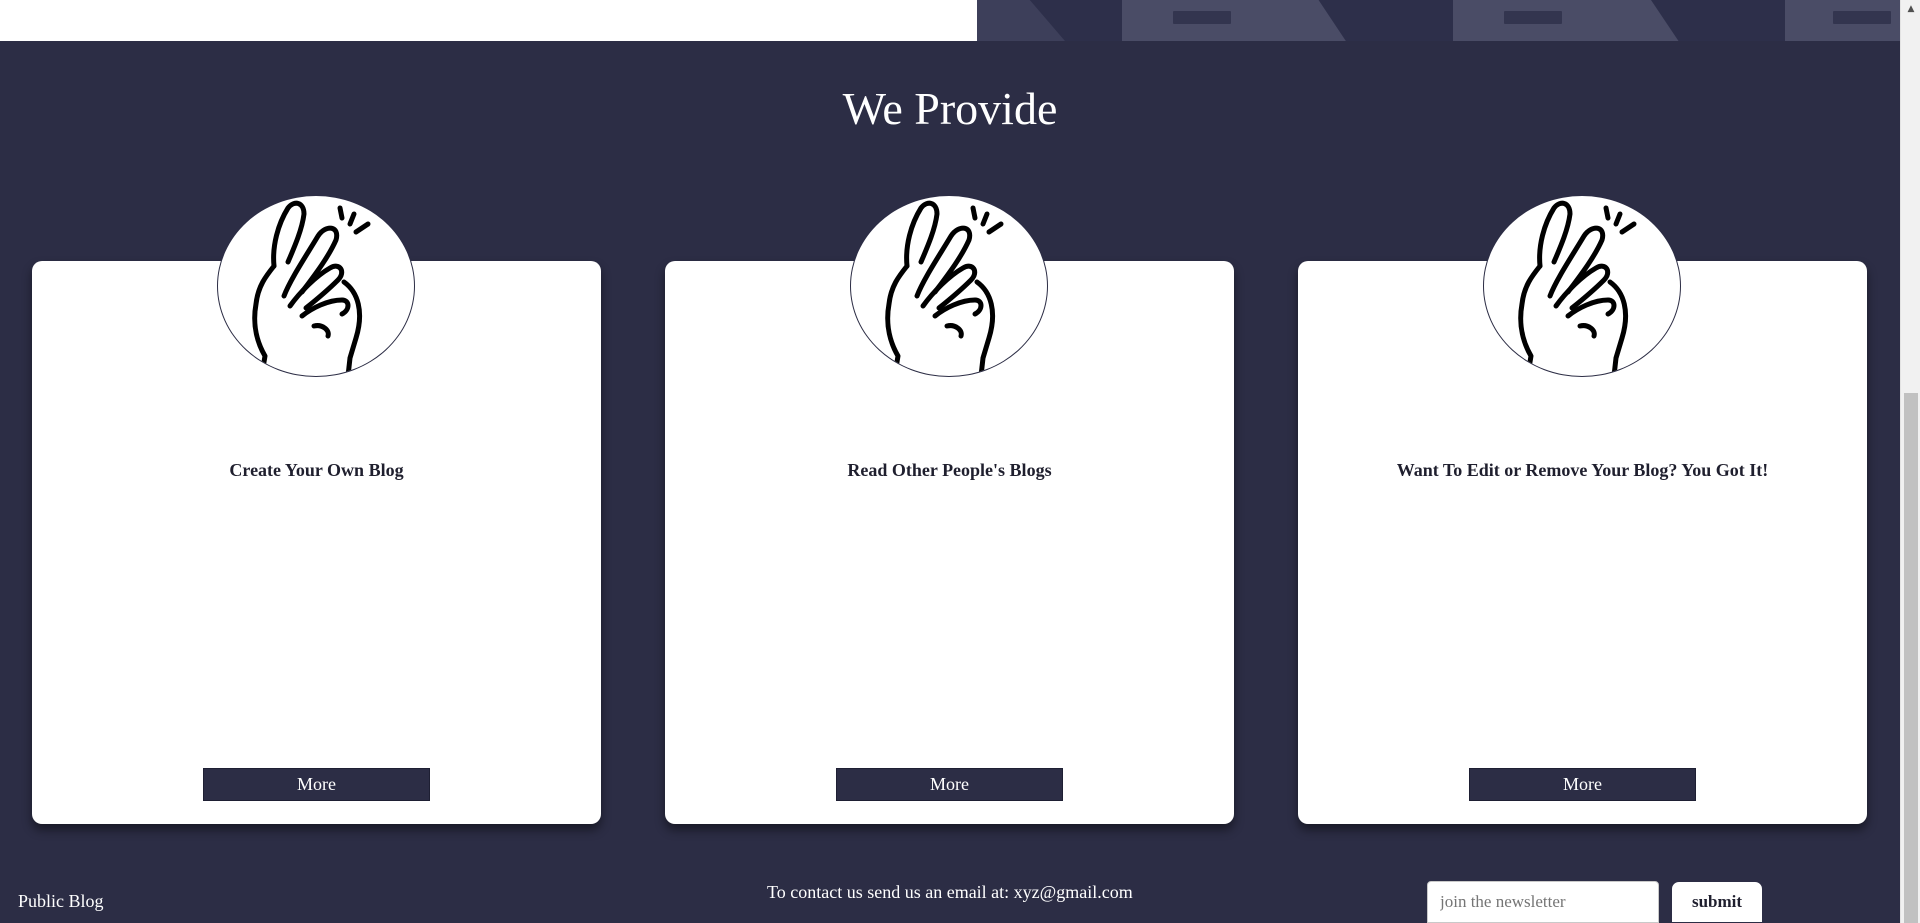 This screenshot has height=923, width=1920. Describe the element at coordinates (1717, 902) in the screenshot. I see `submit-button: submit` at that location.